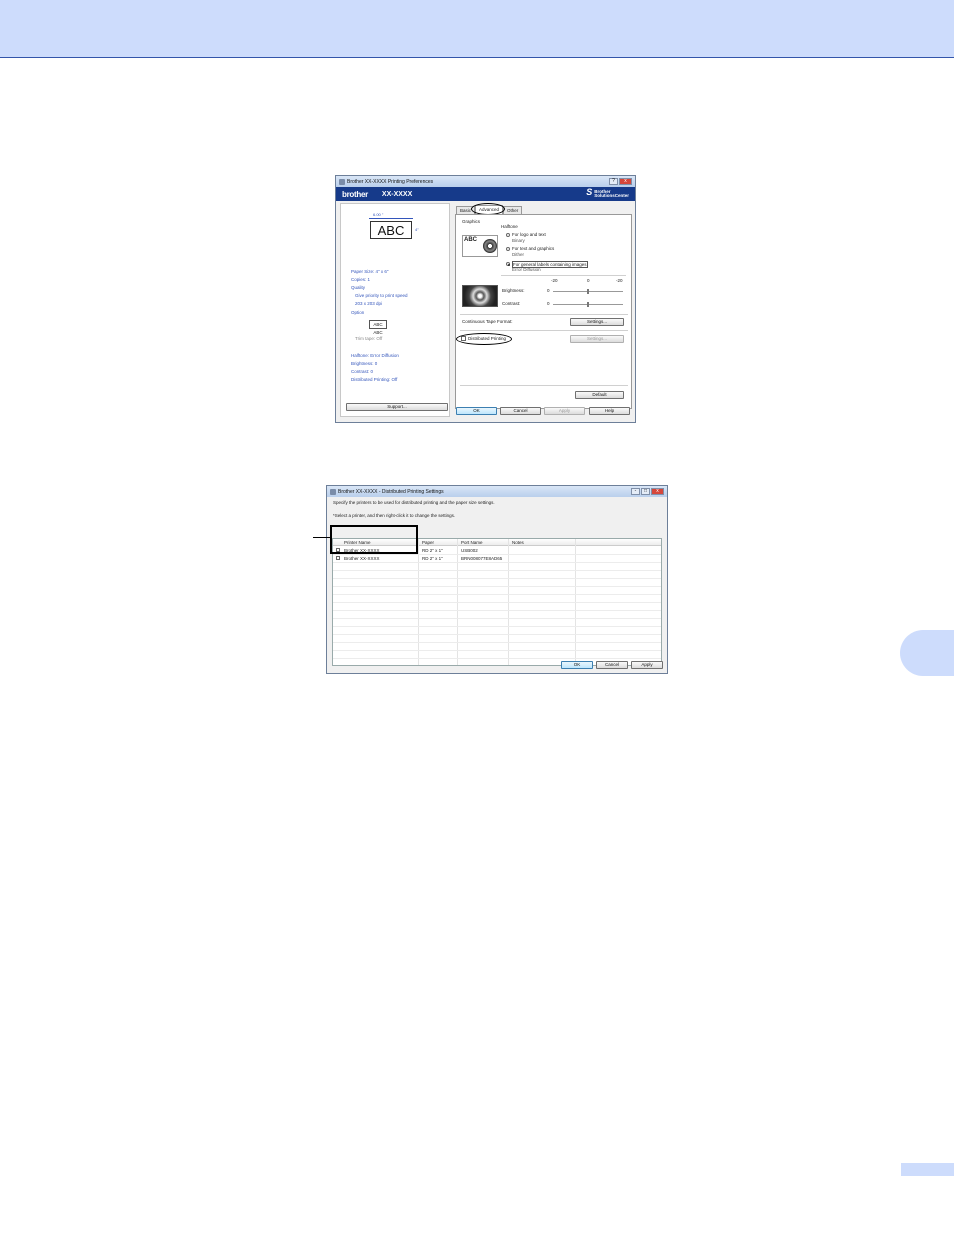  I want to click on tape-preview: ABC ABC, so click(378, 327).